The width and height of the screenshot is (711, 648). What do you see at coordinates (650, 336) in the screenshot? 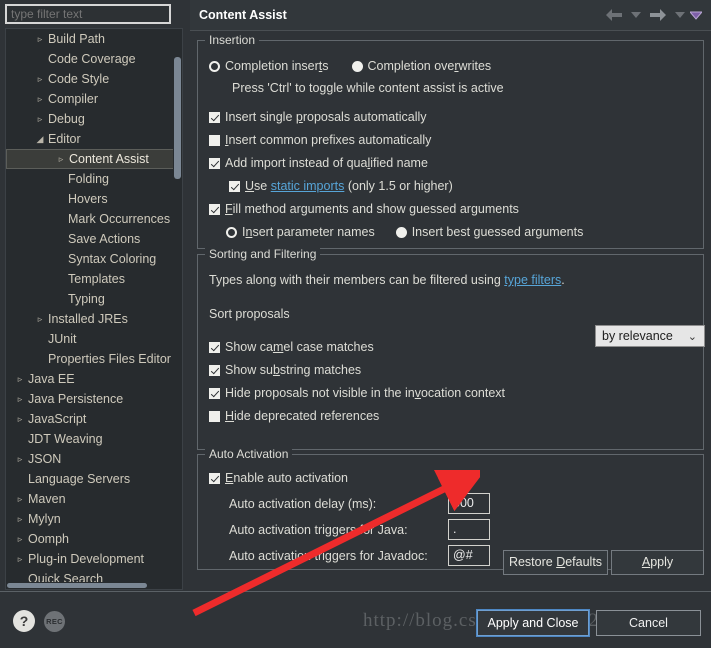
I see `sort-proposals-dropdown: by relevance ⌄` at bounding box center [650, 336].